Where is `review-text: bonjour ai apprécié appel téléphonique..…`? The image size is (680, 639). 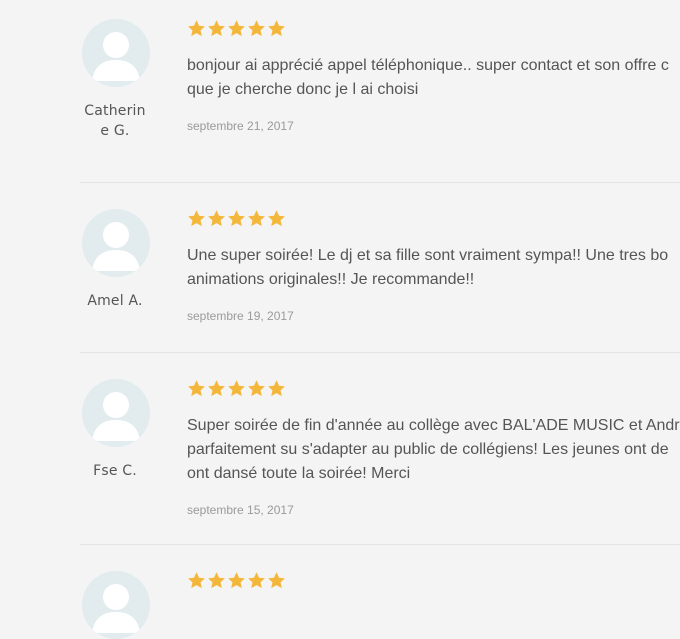 review-text: bonjour ai apprécié appel téléphonique..… is located at coordinates (433, 78).